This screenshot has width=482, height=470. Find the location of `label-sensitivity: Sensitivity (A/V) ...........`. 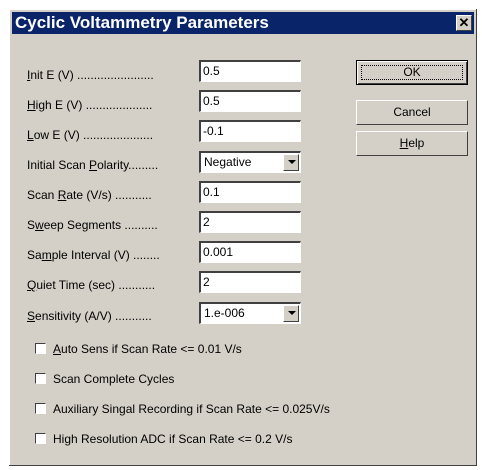

label-sensitivity: Sensitivity (A/V) ........... is located at coordinates (89, 316).